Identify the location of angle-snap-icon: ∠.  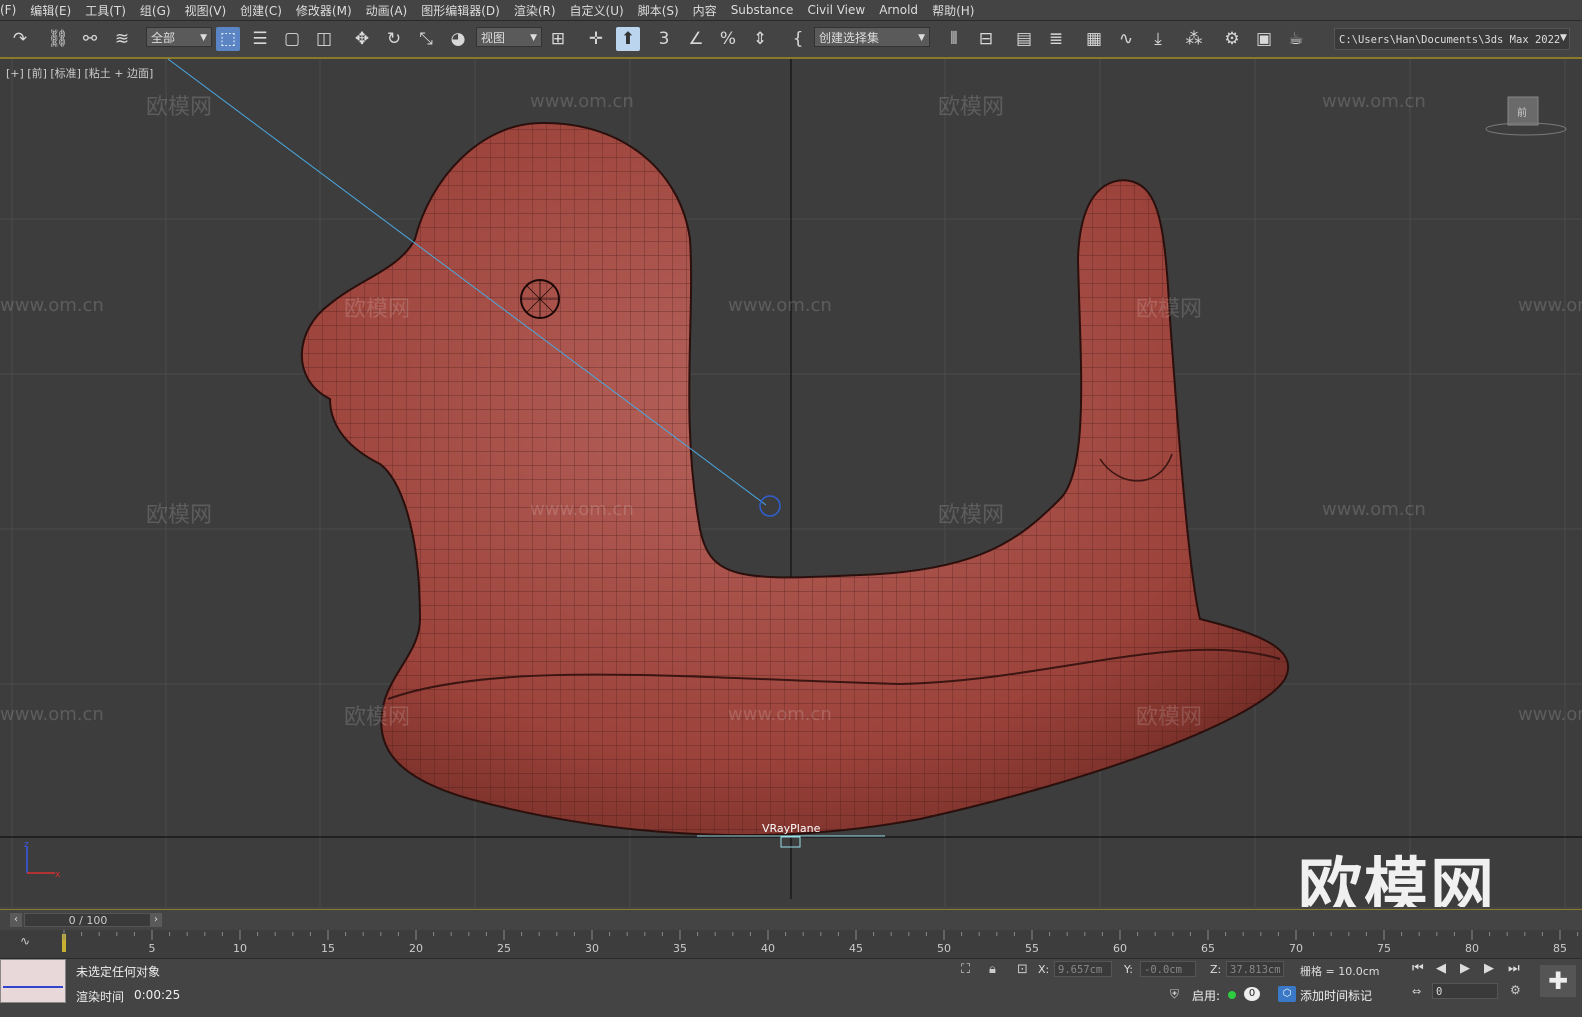
(696, 39).